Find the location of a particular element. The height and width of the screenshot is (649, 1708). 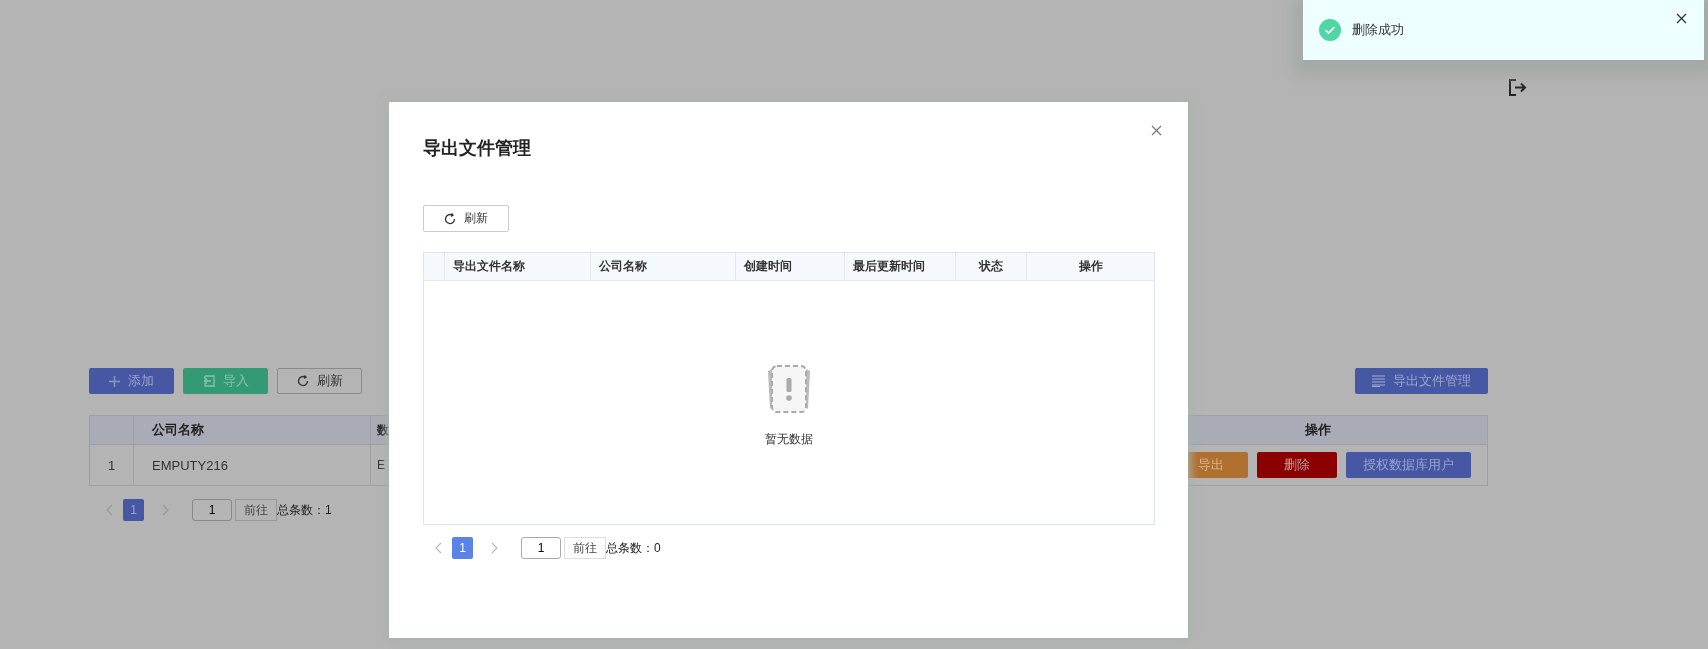

row-action-button: 授权数据库用户 is located at coordinates (1408, 465).